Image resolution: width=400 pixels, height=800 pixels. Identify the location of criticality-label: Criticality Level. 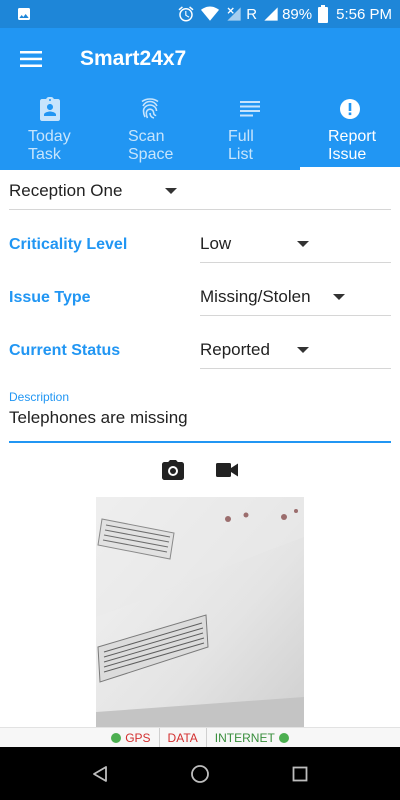
(68, 244).